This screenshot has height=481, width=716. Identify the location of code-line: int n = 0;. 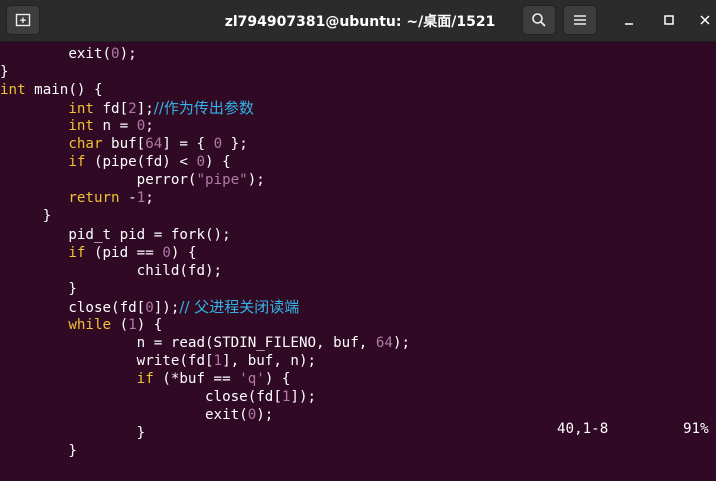
(77, 126).